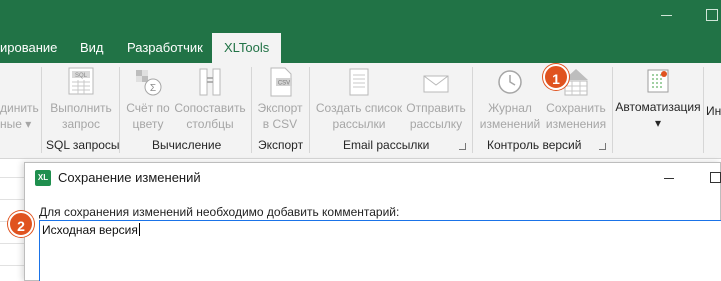  What do you see at coordinates (658, 98) in the screenshot?
I see `automation-button: Автоматизация ▾` at bounding box center [658, 98].